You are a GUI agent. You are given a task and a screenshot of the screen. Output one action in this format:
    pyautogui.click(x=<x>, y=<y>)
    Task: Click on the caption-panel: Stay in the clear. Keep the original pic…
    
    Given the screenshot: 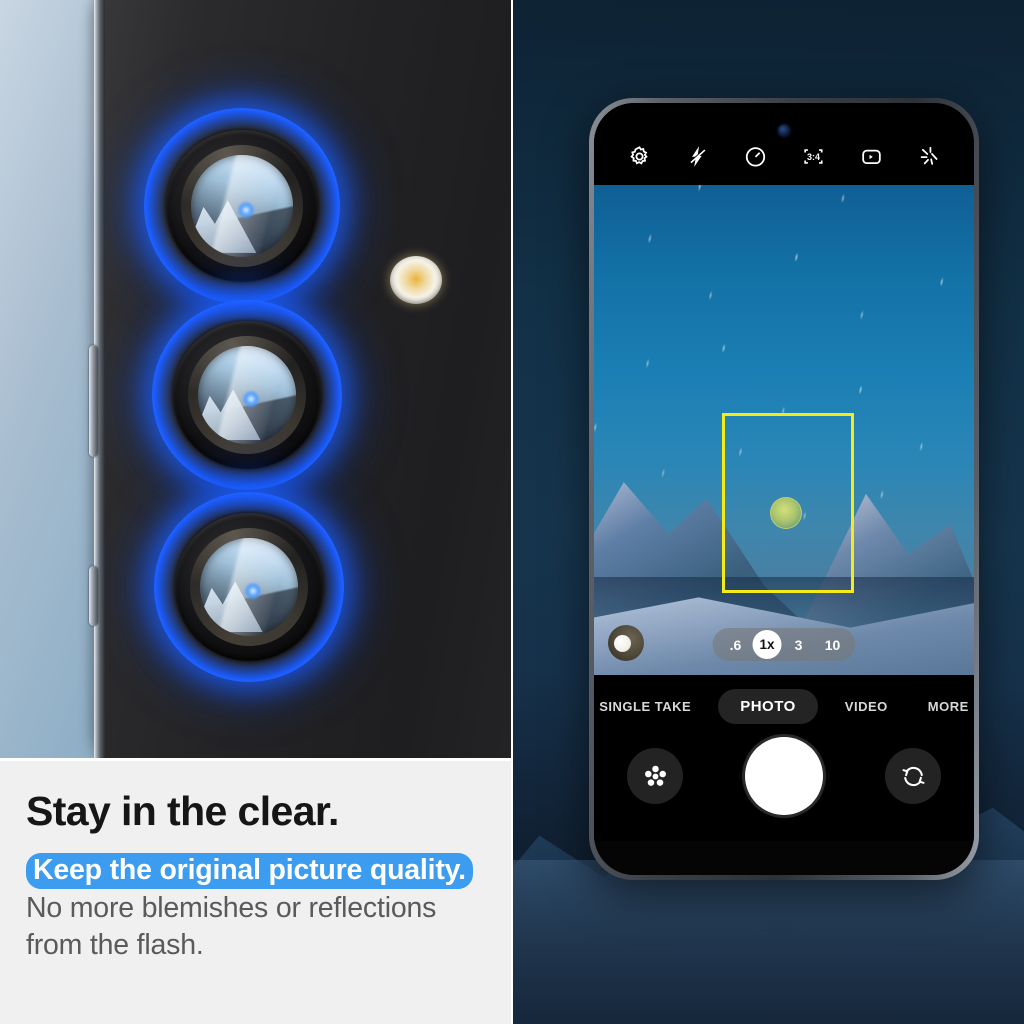 What is the action you would take?
    pyautogui.click(x=256, y=892)
    